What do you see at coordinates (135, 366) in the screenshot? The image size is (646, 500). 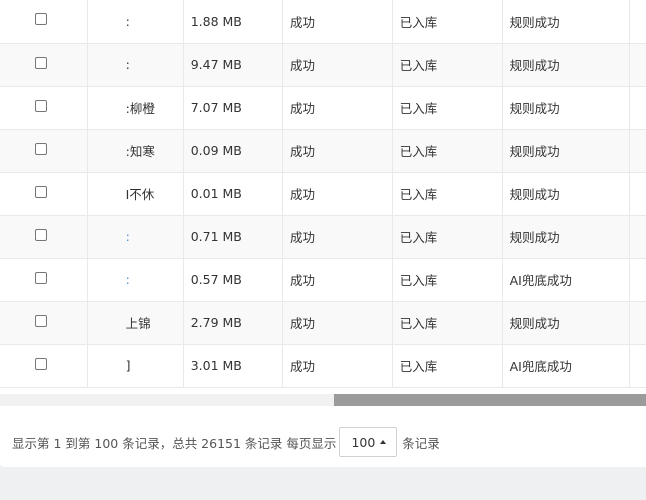 I see `name-cell: ]` at bounding box center [135, 366].